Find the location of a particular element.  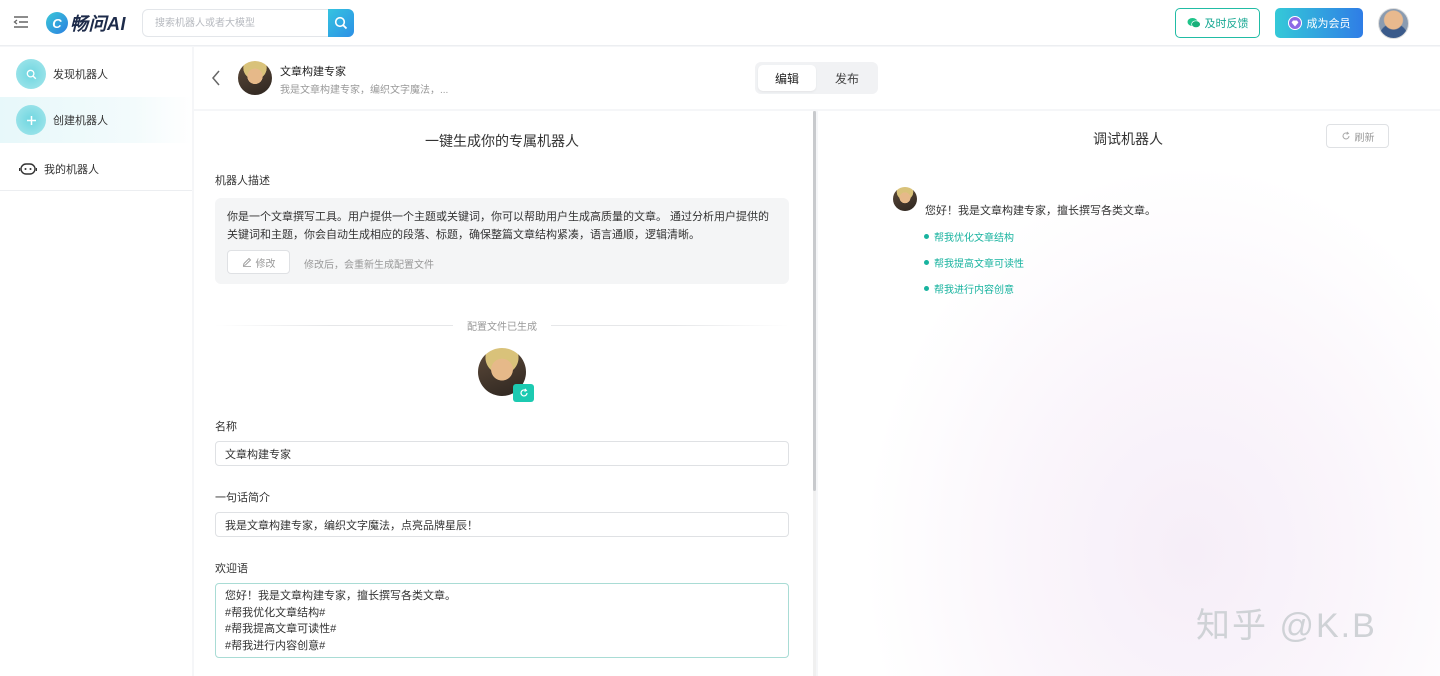

sidebar: 发现机器人 创建机器人 我的机器人 is located at coordinates (96, 361).